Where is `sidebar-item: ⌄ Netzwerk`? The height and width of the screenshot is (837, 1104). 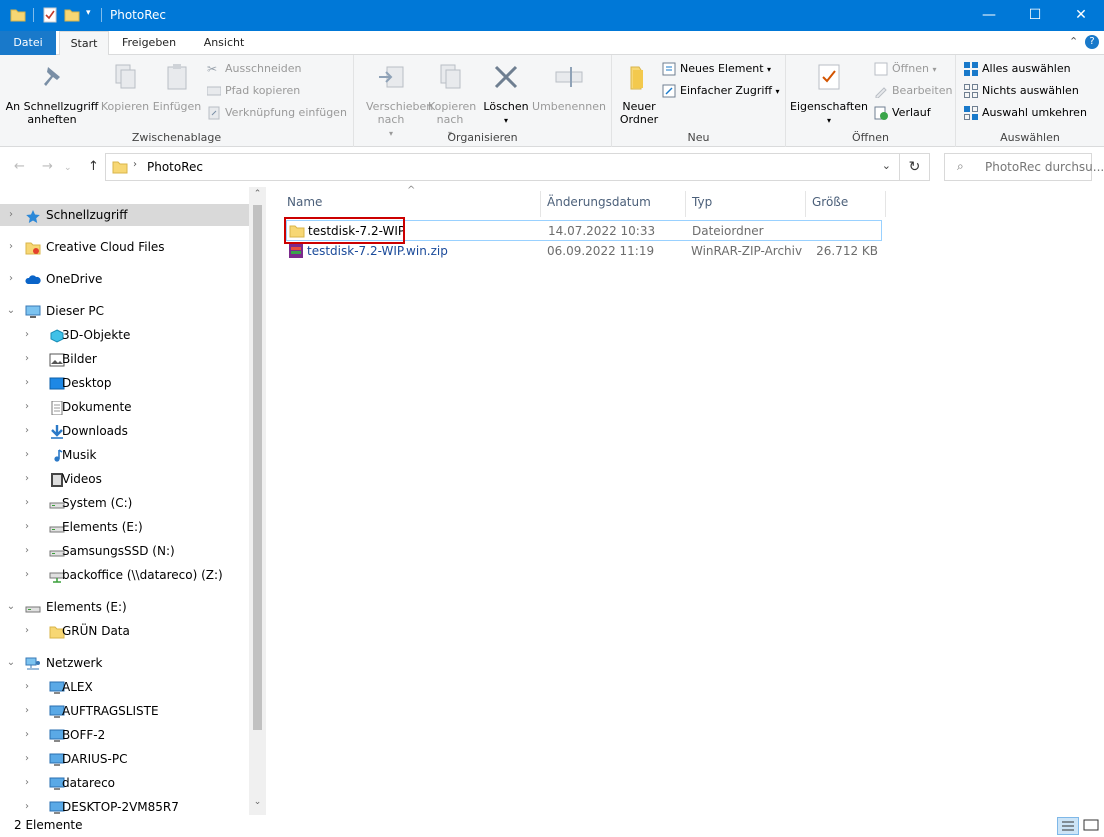 sidebar-item: ⌄ Netzwerk is located at coordinates (124, 663).